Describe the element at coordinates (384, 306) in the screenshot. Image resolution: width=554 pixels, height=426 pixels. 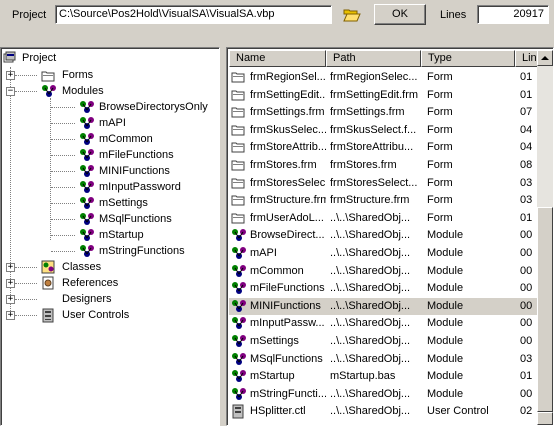
I see `file-row: MINIFunctions ..\..\SharedObj... Module 00` at that location.